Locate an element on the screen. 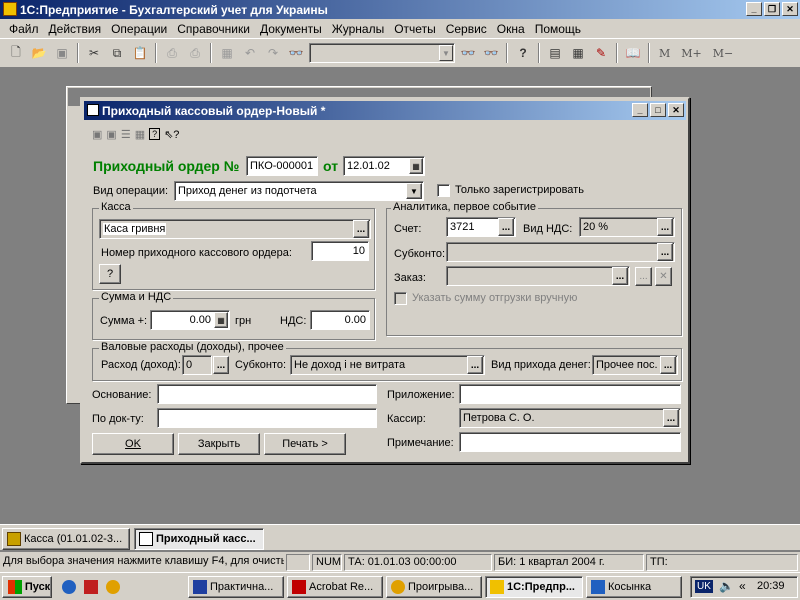  speaker-icon: 🔈 is located at coordinates (726, 586).